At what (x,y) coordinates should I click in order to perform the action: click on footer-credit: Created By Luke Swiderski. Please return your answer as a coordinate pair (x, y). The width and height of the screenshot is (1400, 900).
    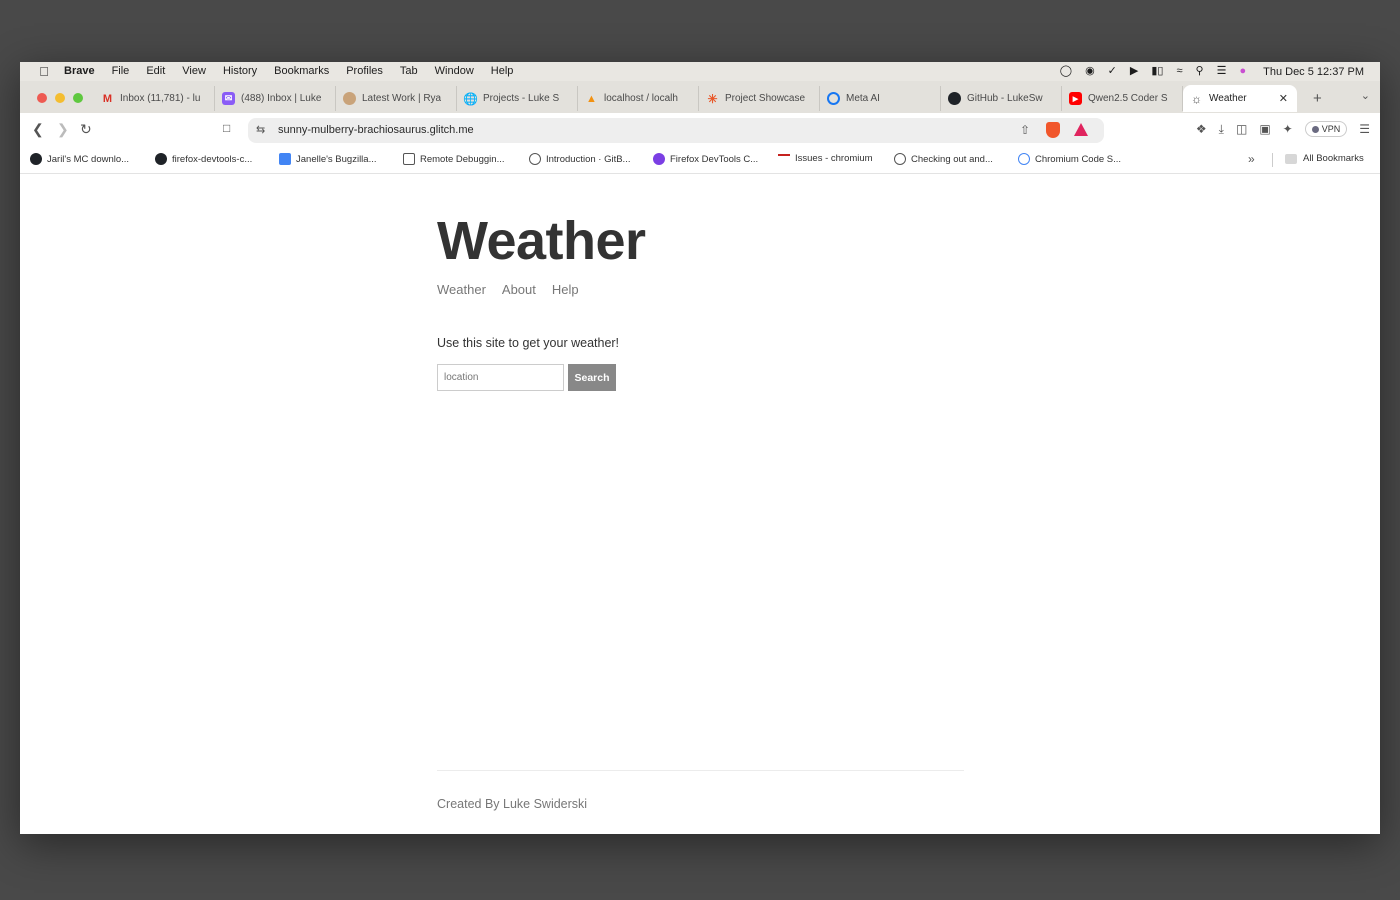
    Looking at the image, I should click on (512, 804).